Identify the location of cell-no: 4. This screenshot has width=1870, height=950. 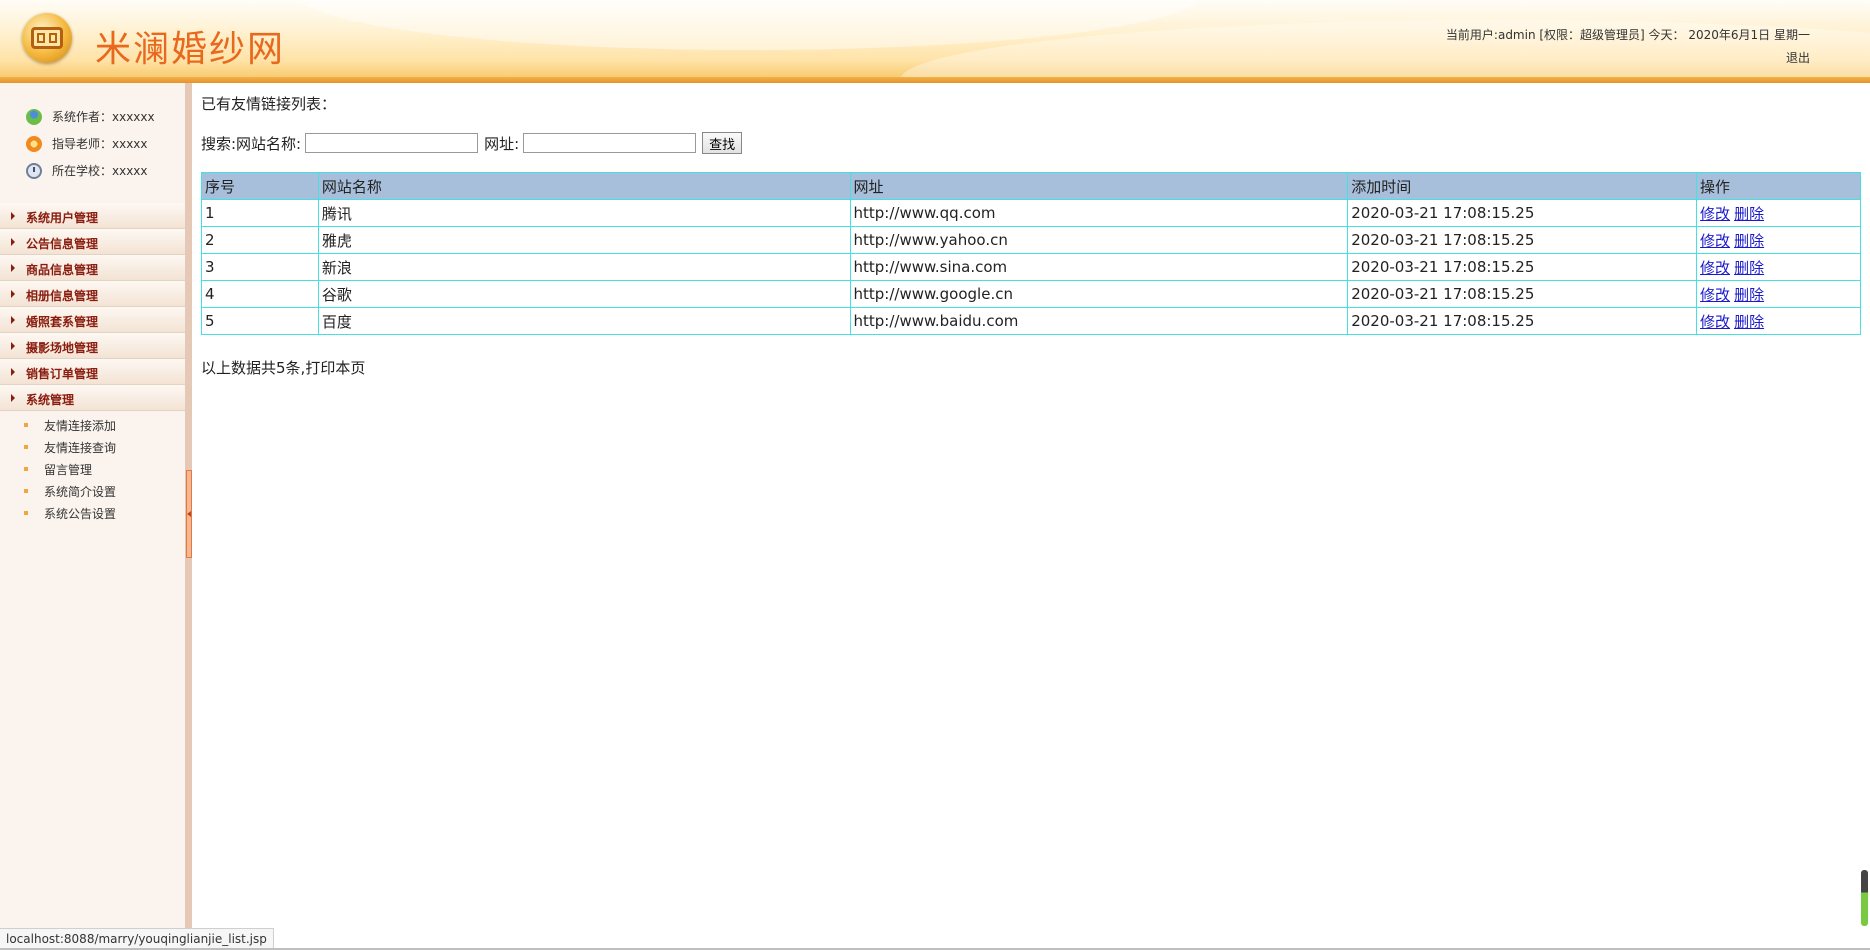
(260, 294).